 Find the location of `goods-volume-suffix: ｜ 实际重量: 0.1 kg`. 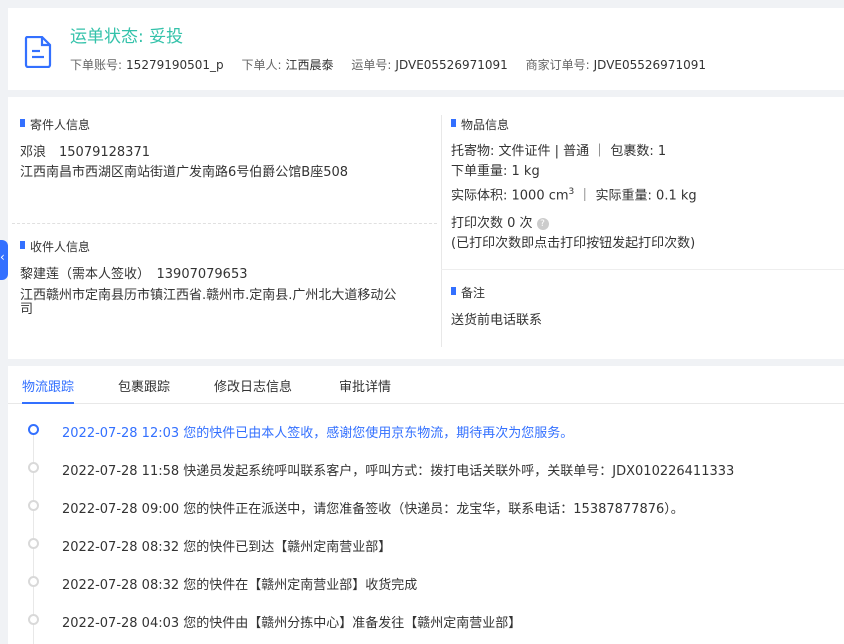

goods-volume-suffix: ｜ 实际重量: 0.1 kg is located at coordinates (635, 196).